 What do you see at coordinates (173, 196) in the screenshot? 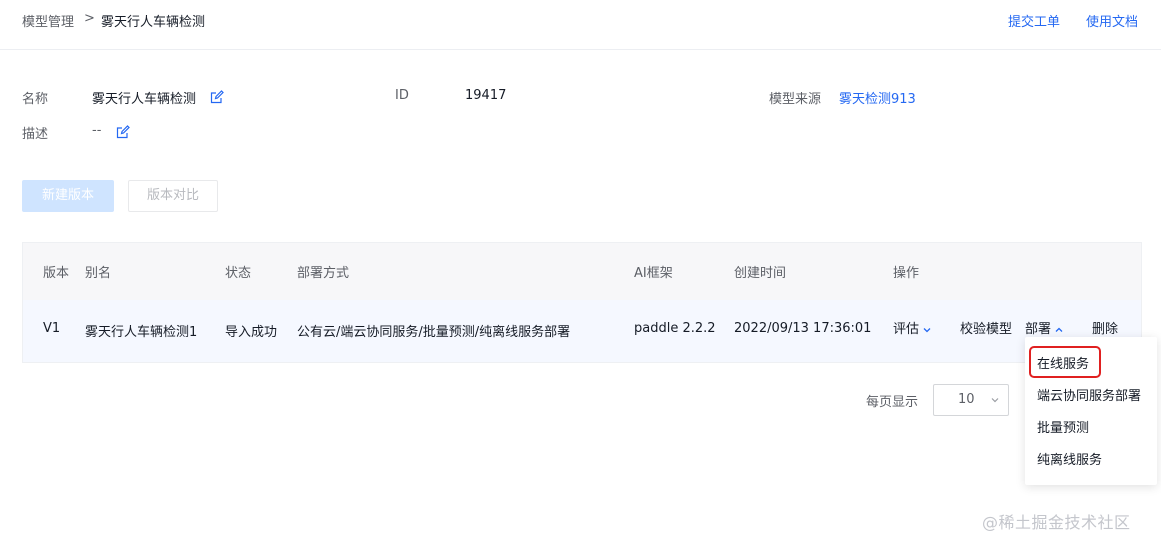
I see `compare-versions-button: 版本对比` at bounding box center [173, 196].